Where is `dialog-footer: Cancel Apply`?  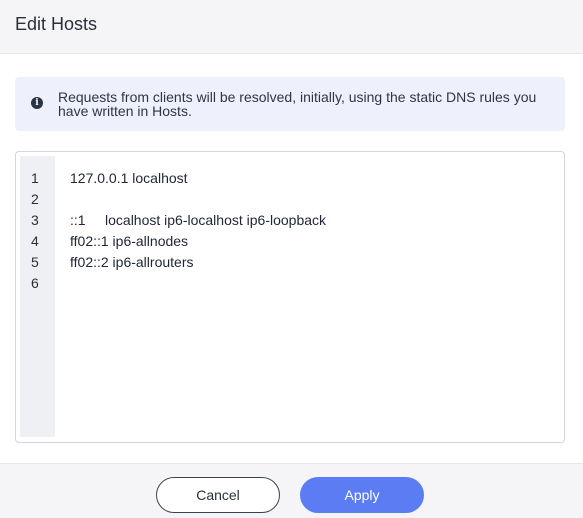 dialog-footer: Cancel Apply is located at coordinates (291, 490).